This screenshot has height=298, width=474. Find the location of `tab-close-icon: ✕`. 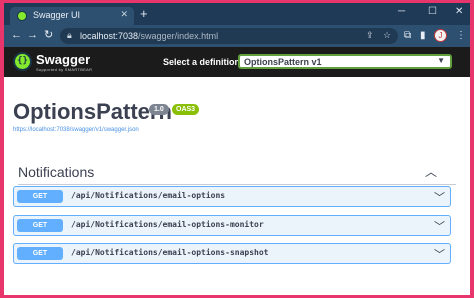

tab-close-icon: ✕ is located at coordinates (124, 14).